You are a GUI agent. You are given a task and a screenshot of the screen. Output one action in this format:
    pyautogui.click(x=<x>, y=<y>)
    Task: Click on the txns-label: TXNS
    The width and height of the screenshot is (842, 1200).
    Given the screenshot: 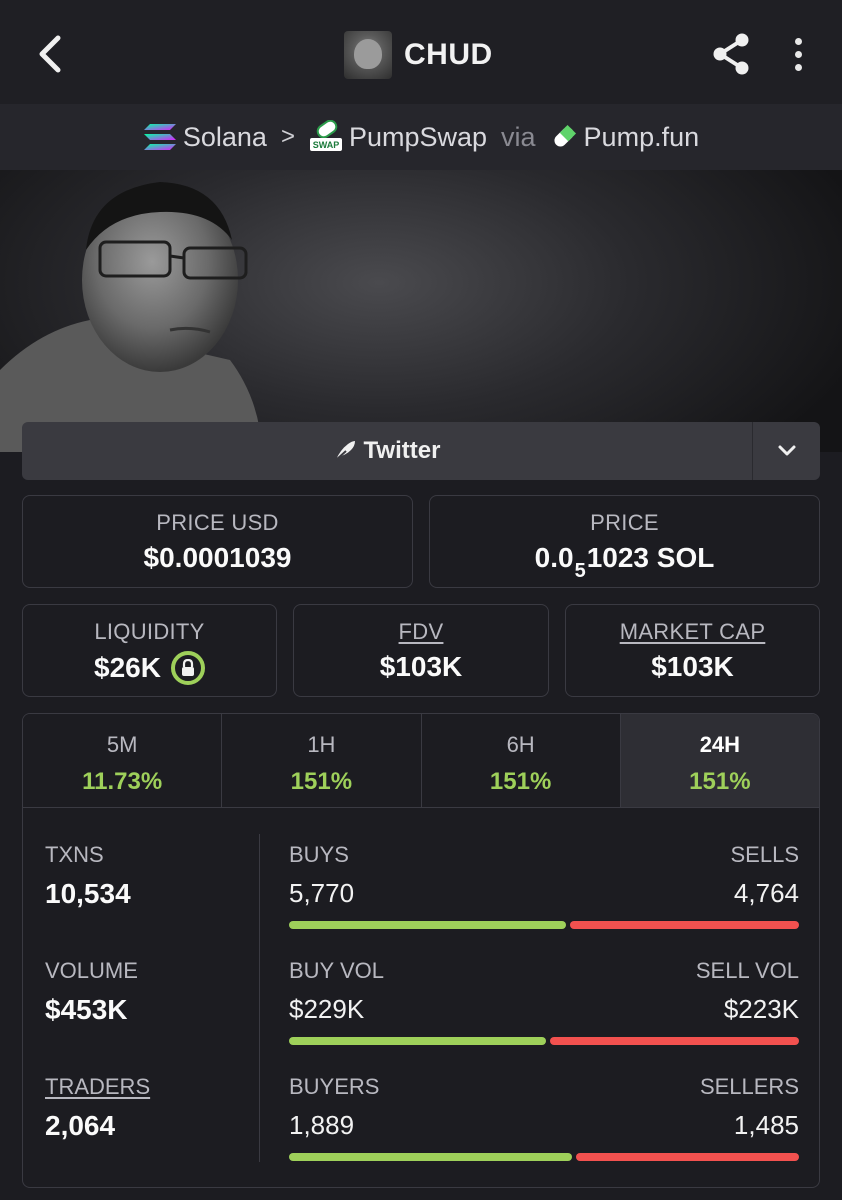 What is the action you would take?
    pyautogui.click(x=74, y=854)
    